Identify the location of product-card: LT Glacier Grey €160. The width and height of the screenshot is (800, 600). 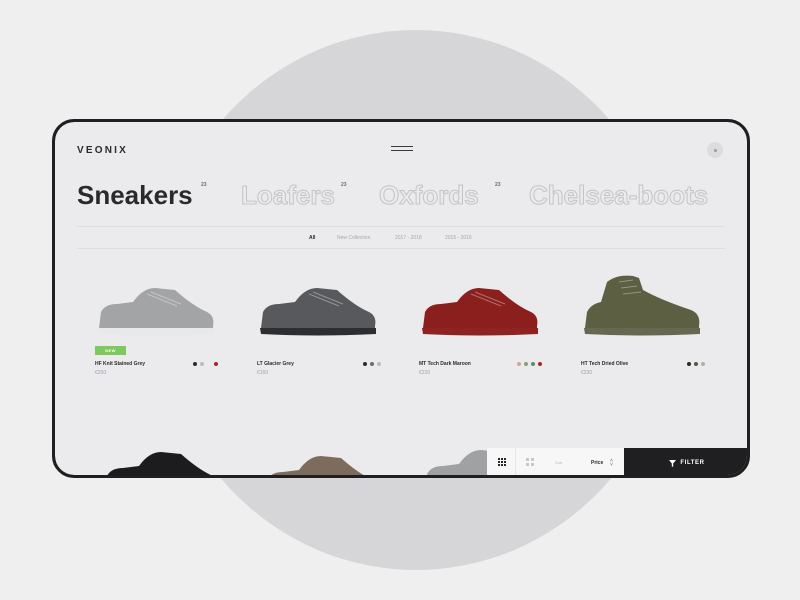
(327, 330).